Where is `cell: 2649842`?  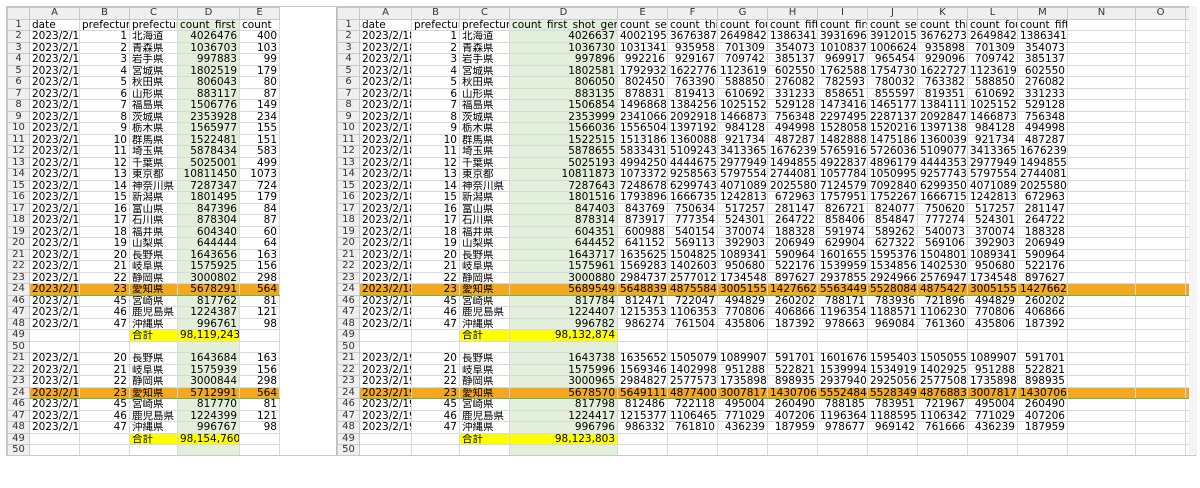
cell: 2649842 is located at coordinates (742, 36).